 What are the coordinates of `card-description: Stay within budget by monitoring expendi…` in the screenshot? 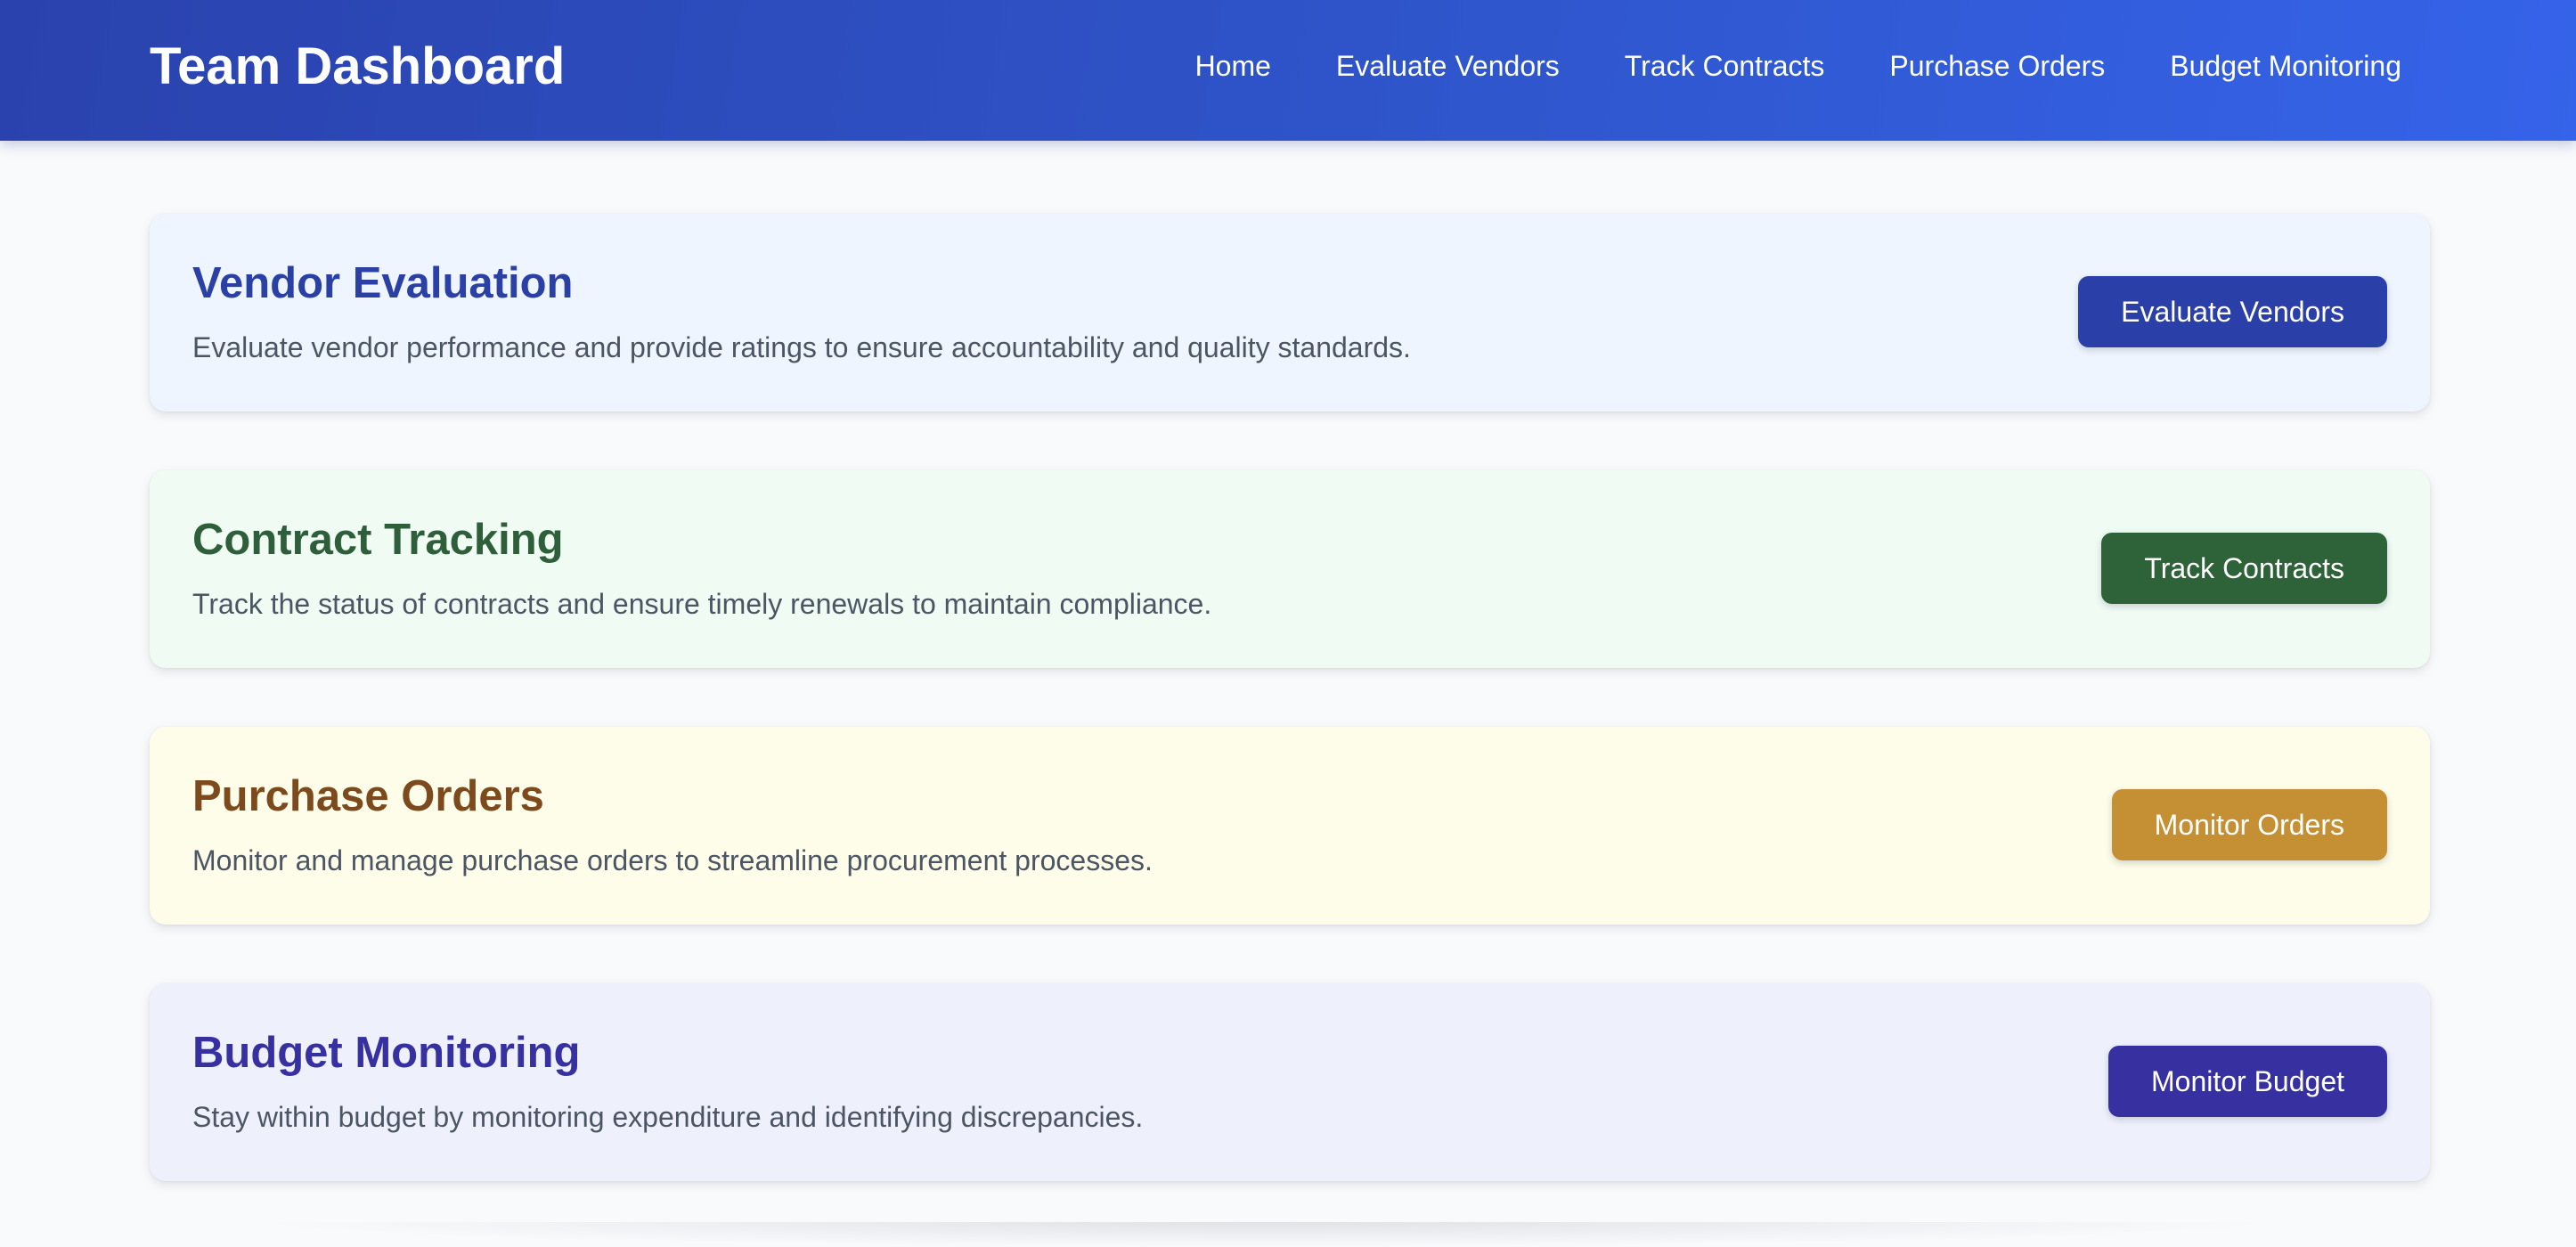 It's located at (668, 1117).